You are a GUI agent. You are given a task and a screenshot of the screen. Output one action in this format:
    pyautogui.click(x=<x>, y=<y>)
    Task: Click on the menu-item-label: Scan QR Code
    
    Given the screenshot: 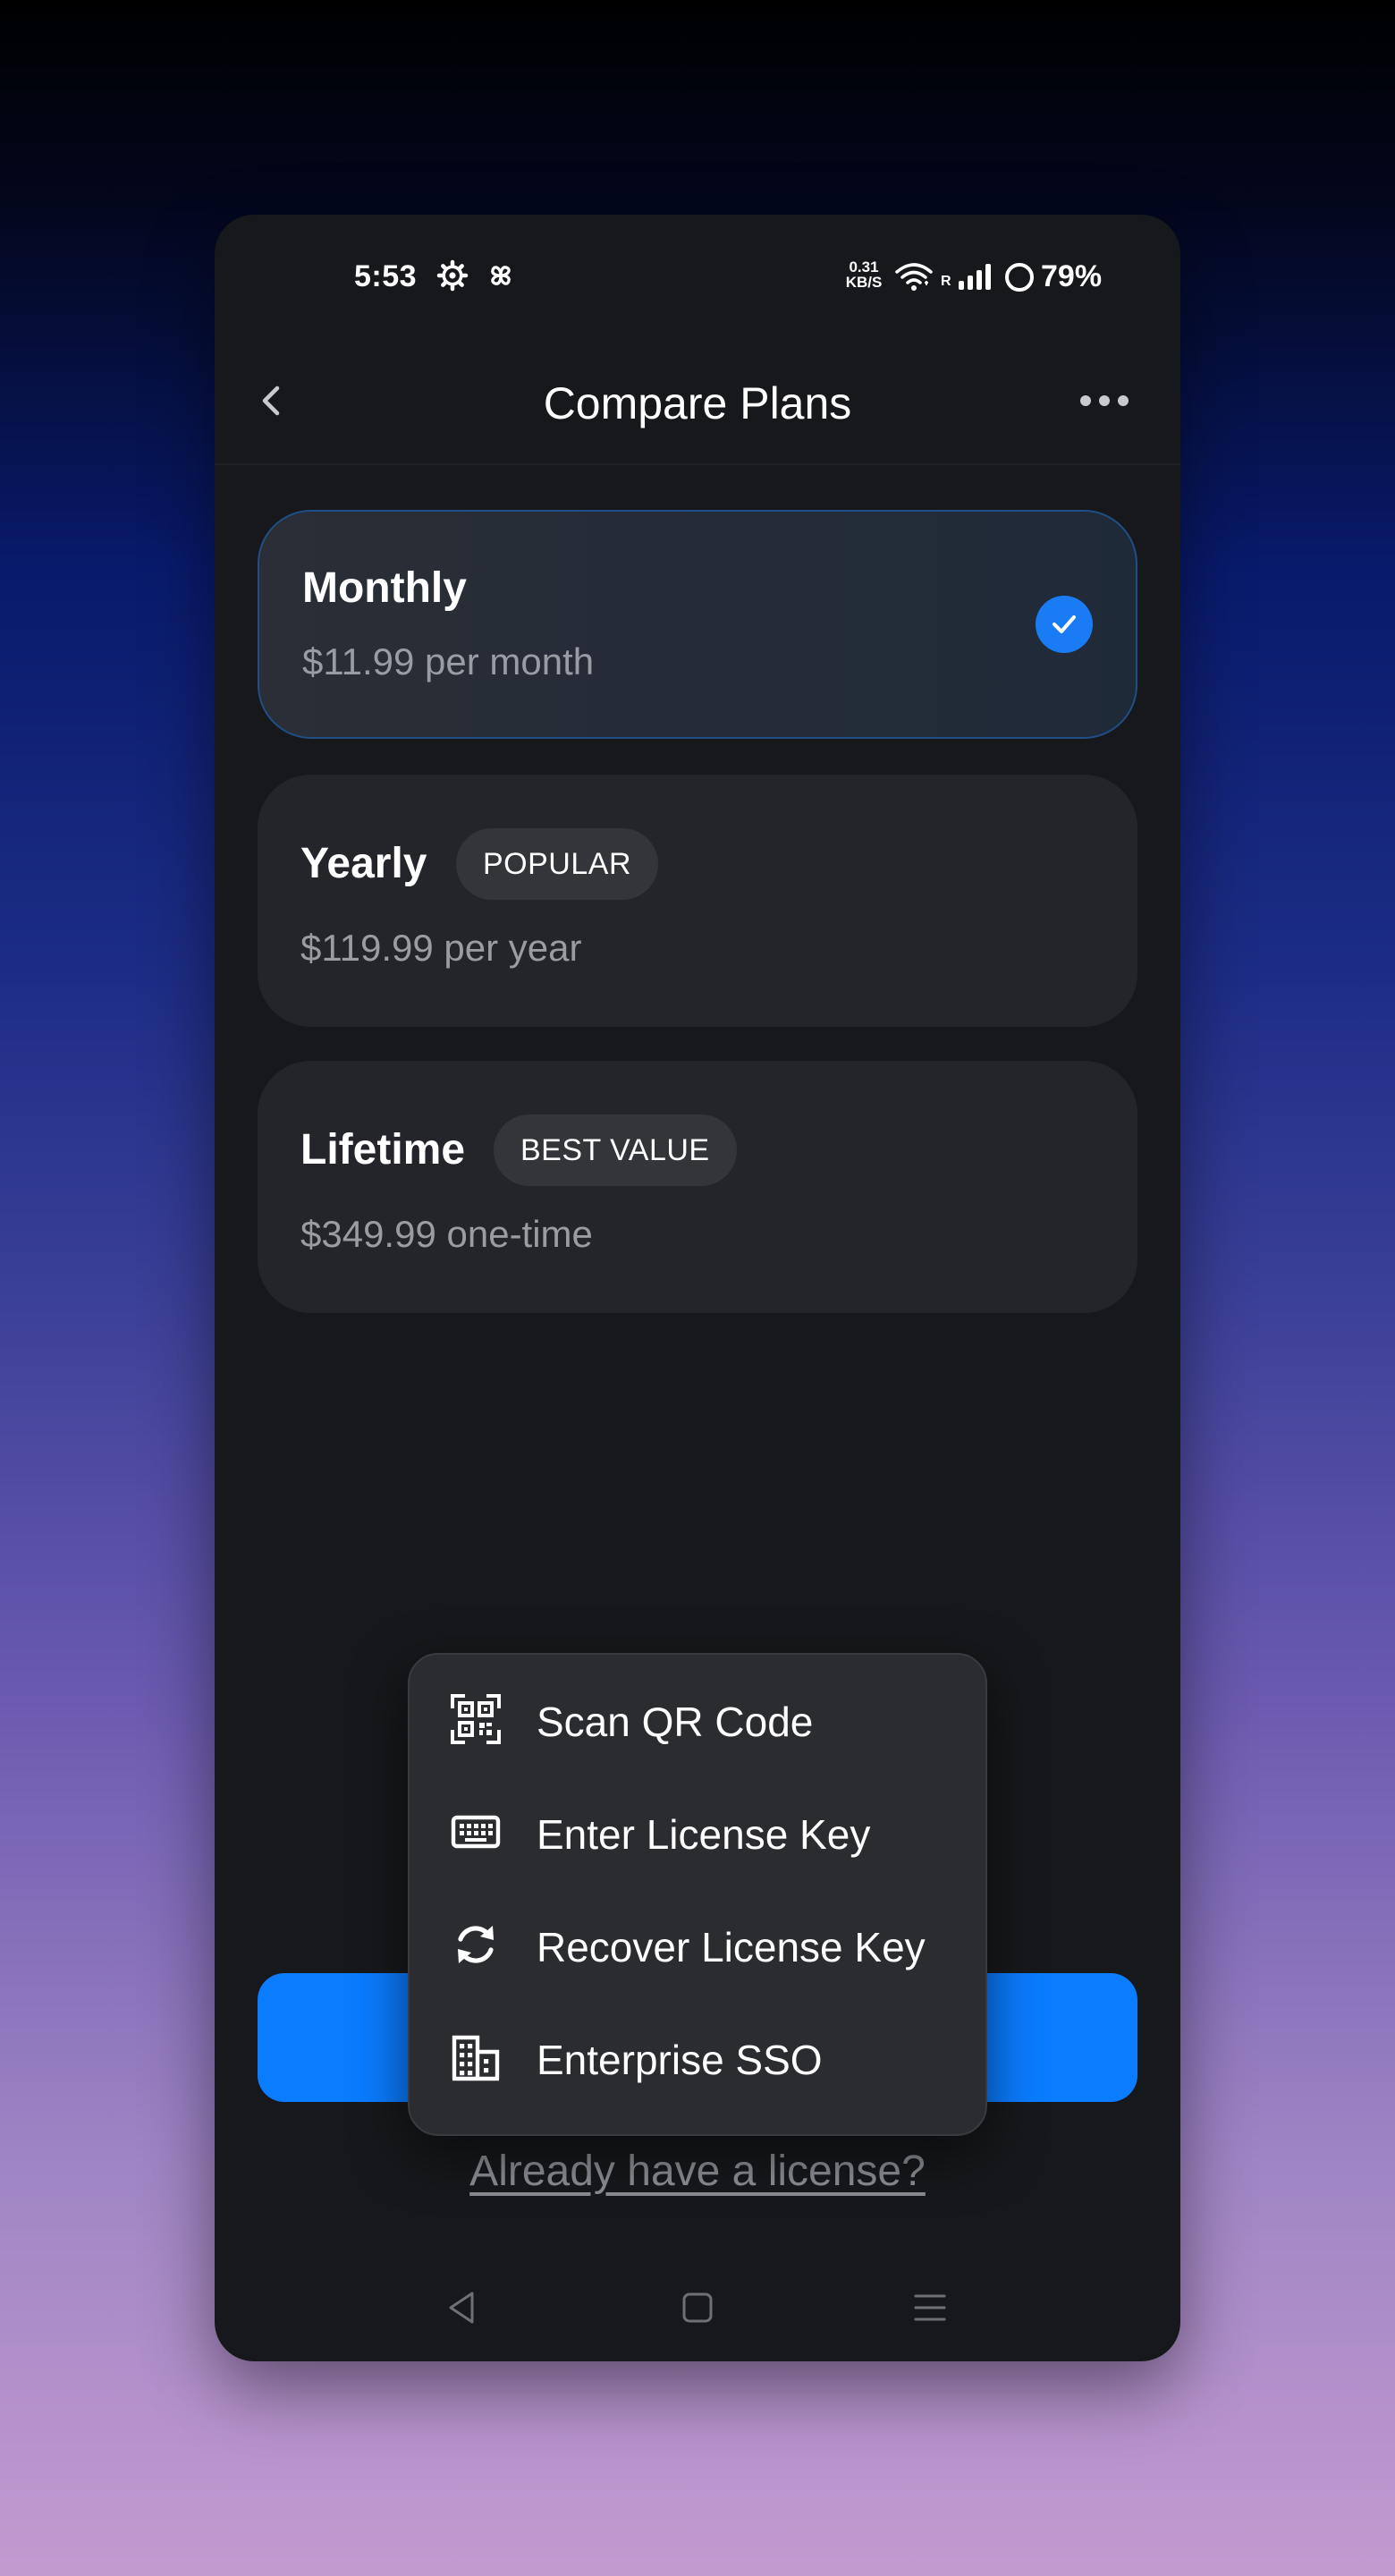 What is the action you would take?
    pyautogui.click(x=675, y=1722)
    